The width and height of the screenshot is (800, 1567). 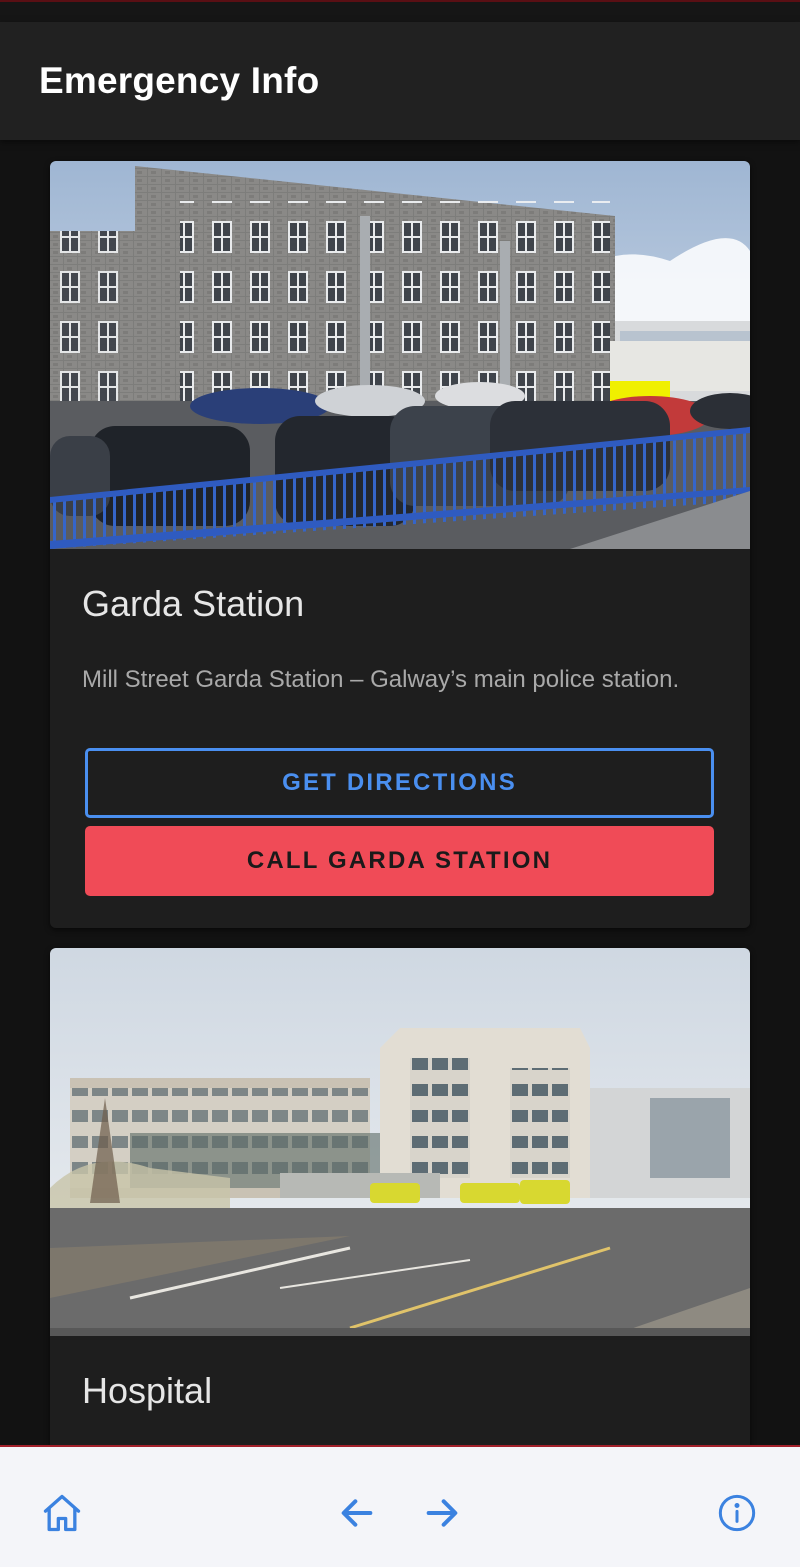 What do you see at coordinates (62, 1513) in the screenshot?
I see `home-icon` at bounding box center [62, 1513].